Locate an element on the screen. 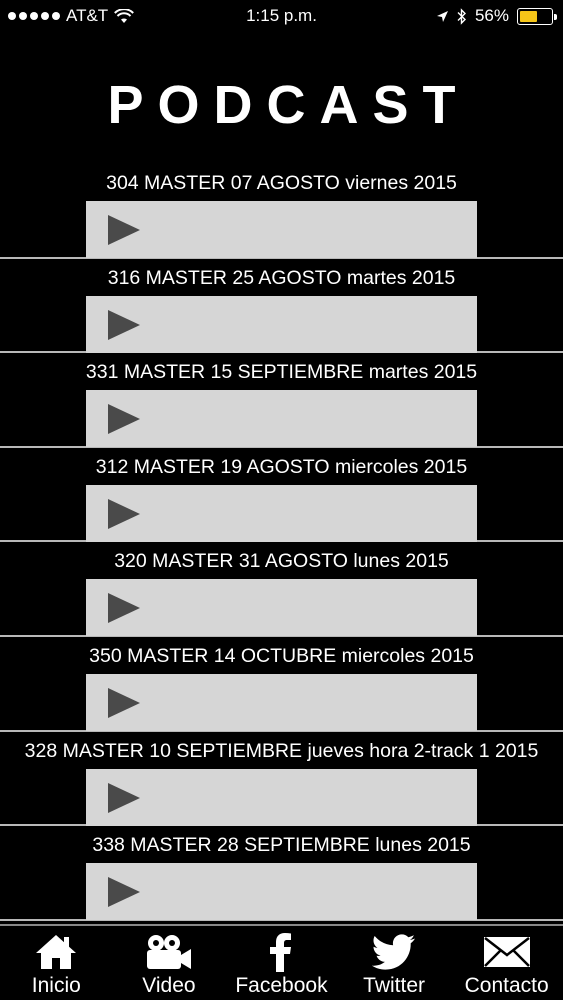  episode-title: 304 MASTER 07 AGOSTO viernes 2015 is located at coordinates (281, 183).